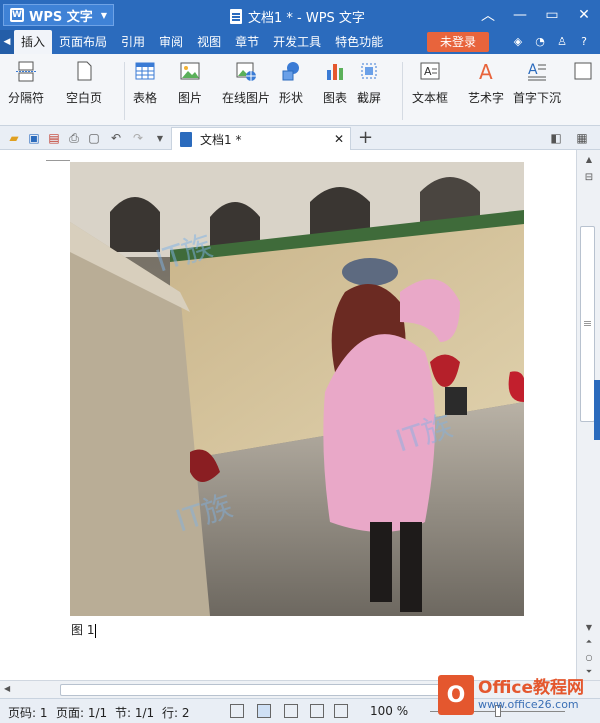 The image size is (600, 723). I want to click on online-picture-label: 在线图片, so click(246, 98).